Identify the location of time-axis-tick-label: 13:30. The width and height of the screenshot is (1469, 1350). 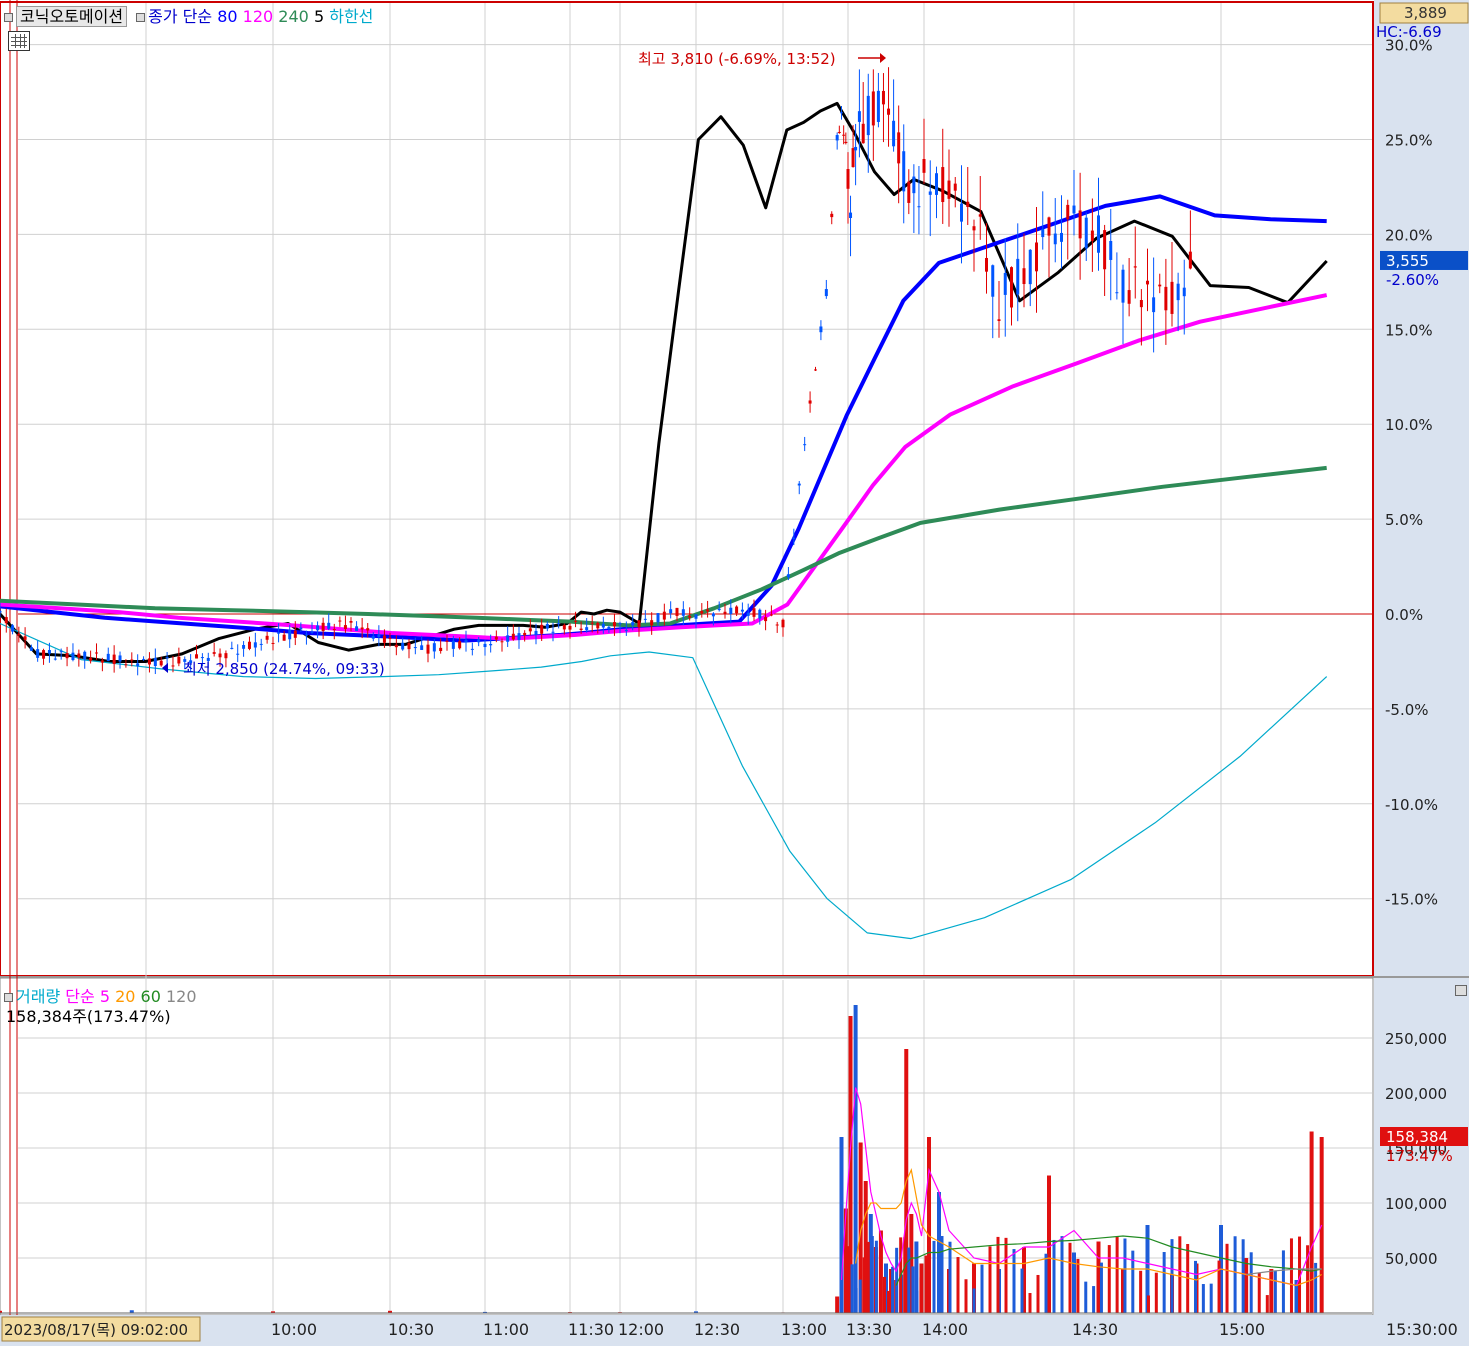
(869, 1329).